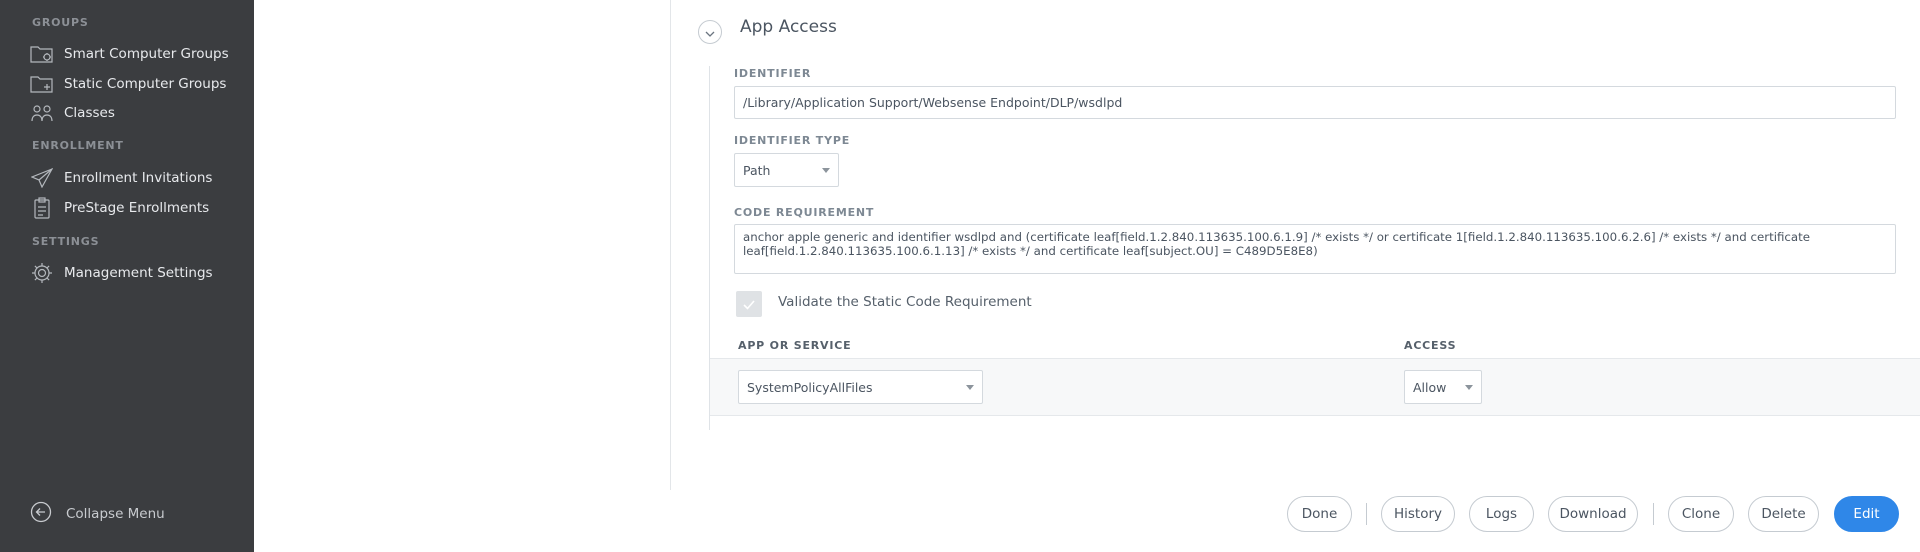 The width and height of the screenshot is (1920, 552). Describe the element at coordinates (1593, 514) in the screenshot. I see `download-button: Download` at that location.